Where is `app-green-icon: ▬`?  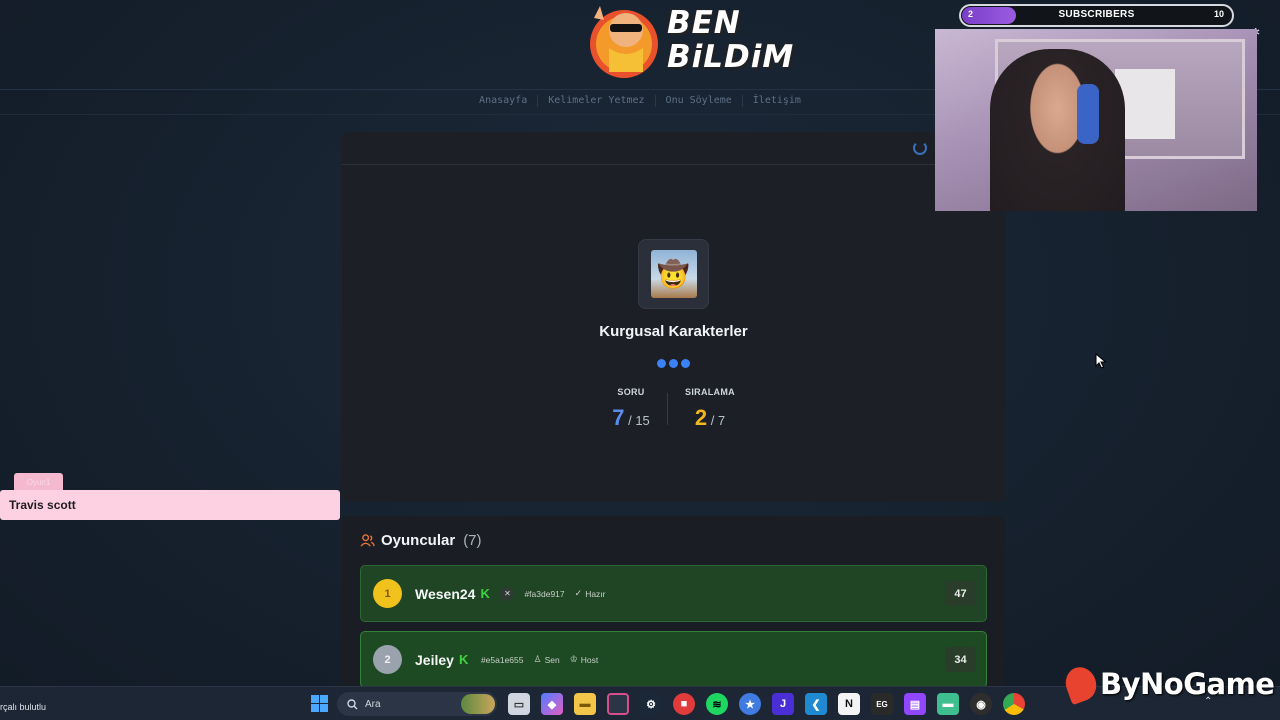 app-green-icon: ▬ is located at coordinates (948, 704).